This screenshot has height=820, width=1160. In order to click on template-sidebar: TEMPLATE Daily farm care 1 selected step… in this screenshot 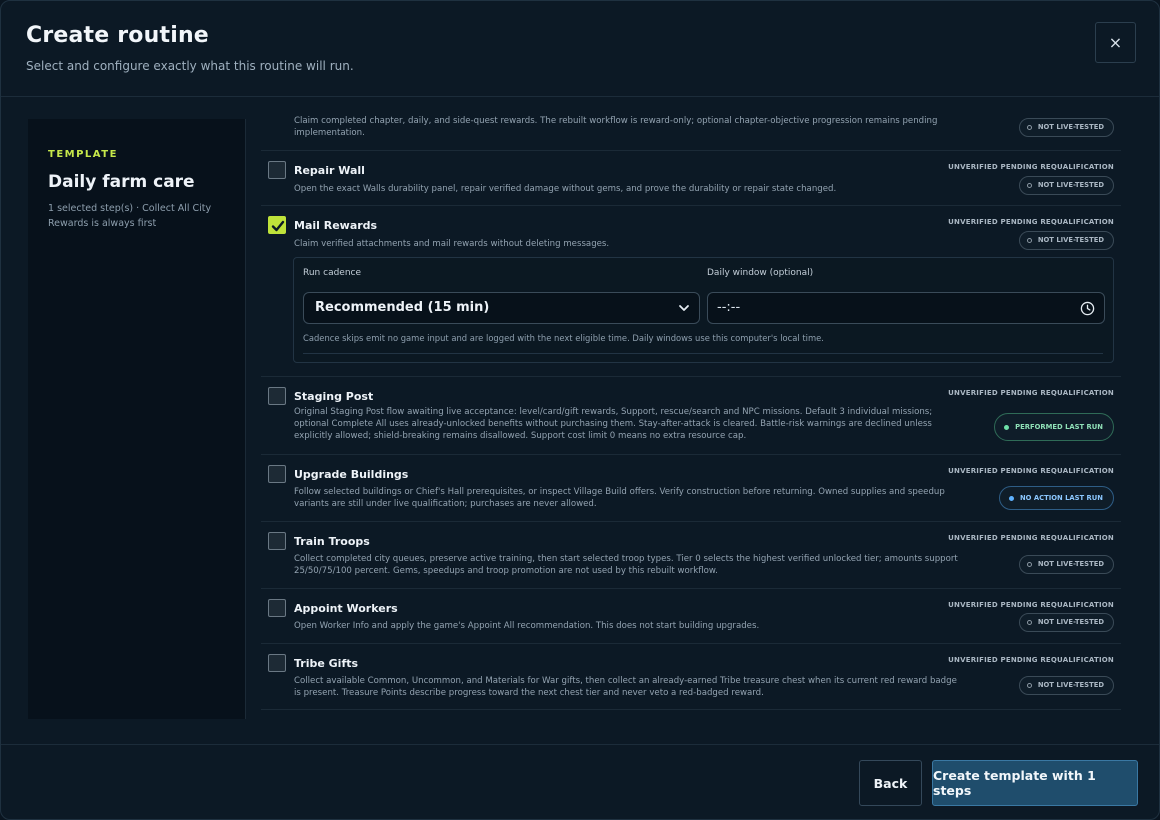, I will do `click(137, 419)`.